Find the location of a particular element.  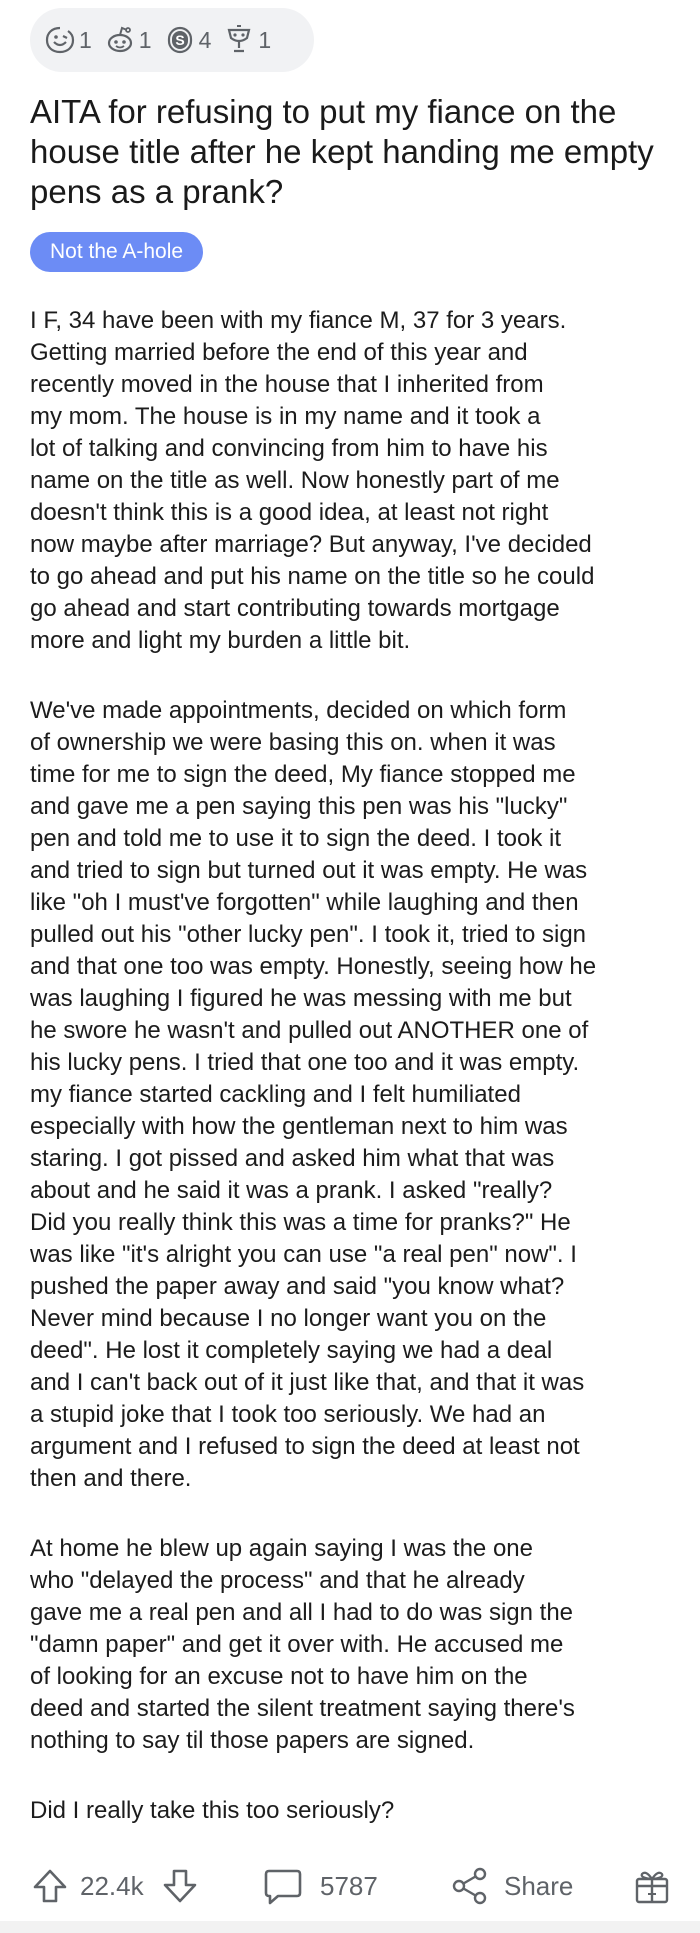

share-icon is located at coordinates (469, 1886).